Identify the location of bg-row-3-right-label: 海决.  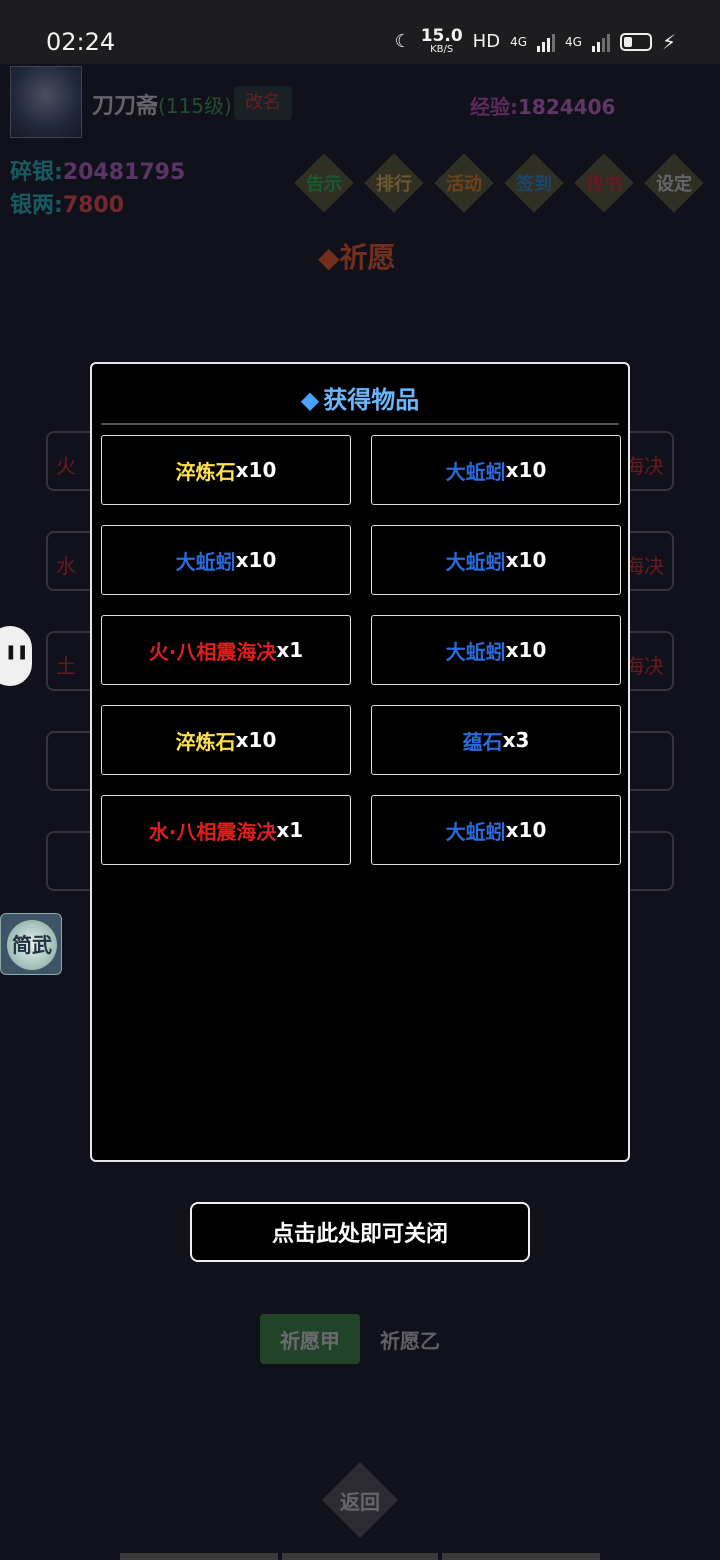
(644, 666).